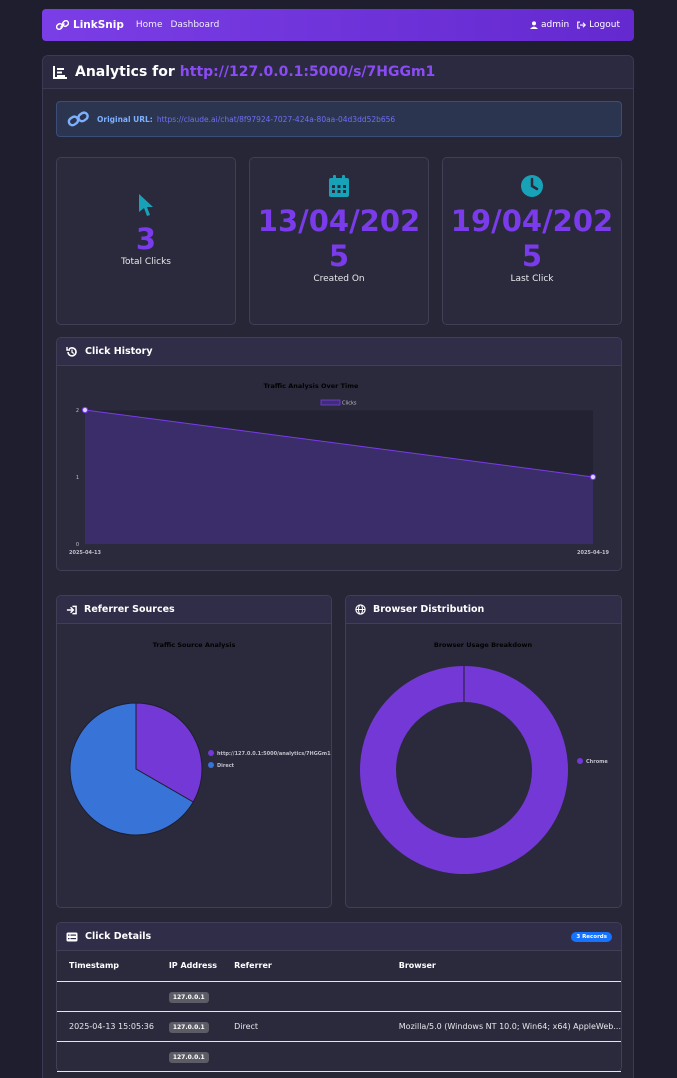 The width and height of the screenshot is (677, 1078). I want to click on username: admin, so click(555, 25).